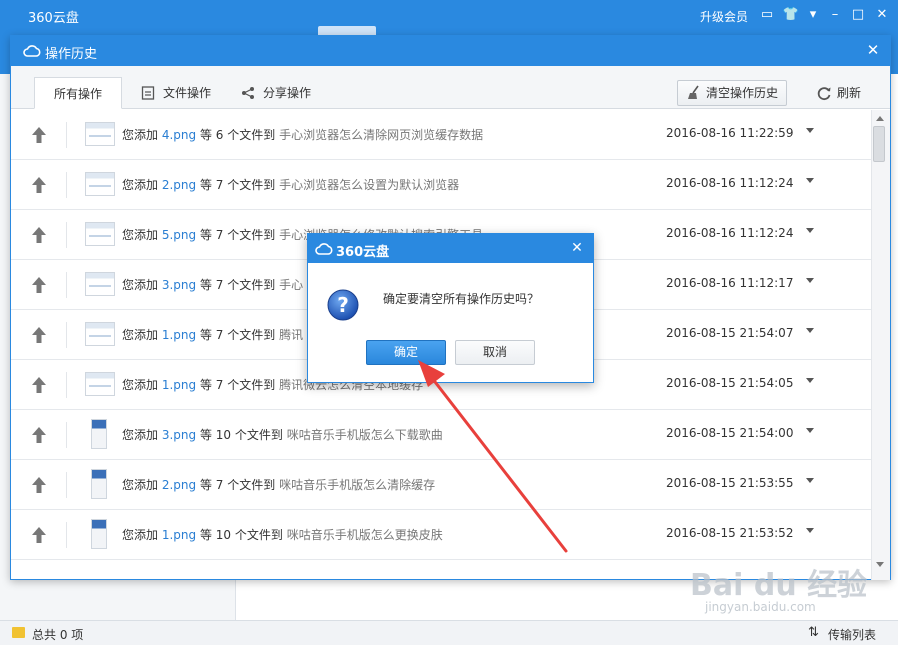 Image resolution: width=898 pixels, height=645 pixels. What do you see at coordinates (179, 235) in the screenshot?
I see `row-file-link: 5.png` at bounding box center [179, 235].